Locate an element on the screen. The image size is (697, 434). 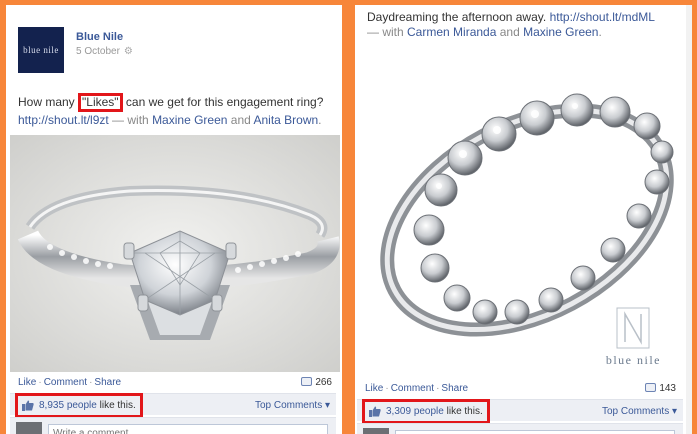
page-name-link: Blue Nile is located at coordinates (99, 37).